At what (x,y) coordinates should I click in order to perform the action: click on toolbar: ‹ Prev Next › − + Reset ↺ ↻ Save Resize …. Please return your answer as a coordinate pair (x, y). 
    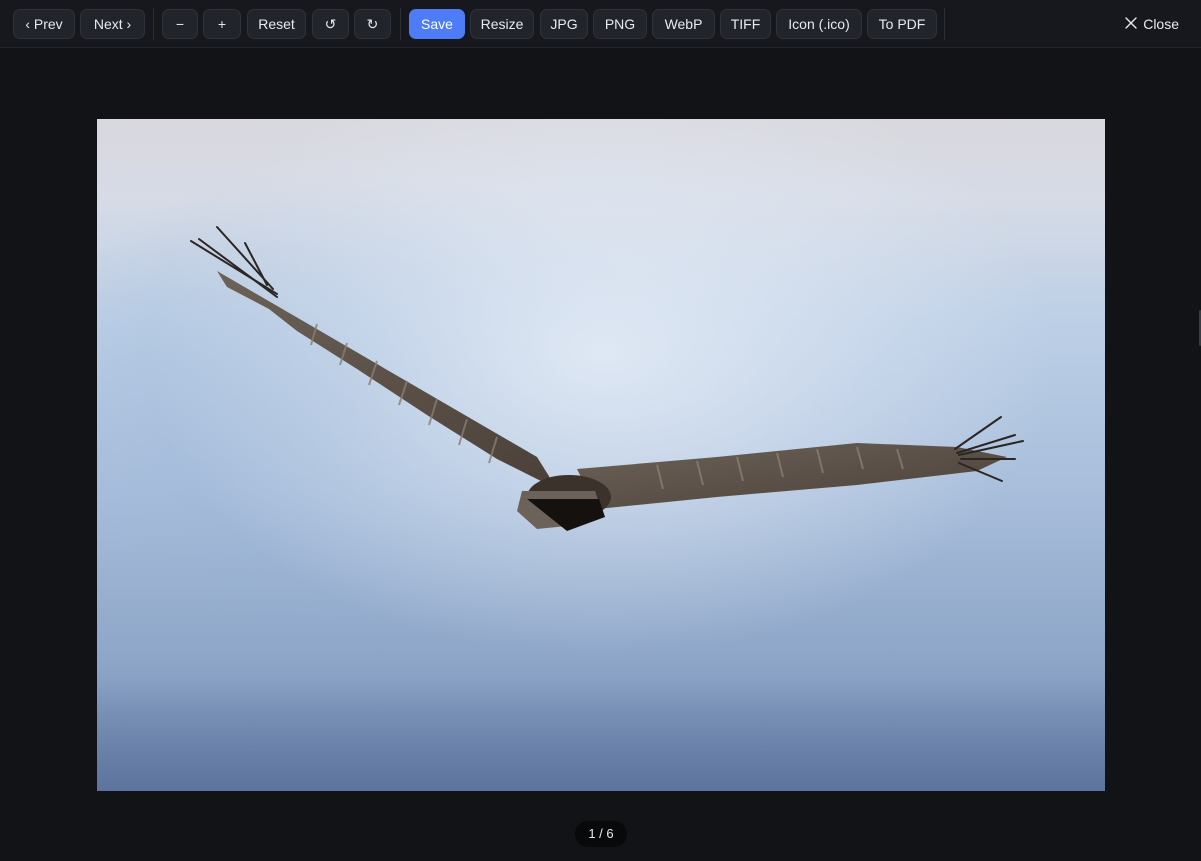
    Looking at the image, I should click on (600, 24).